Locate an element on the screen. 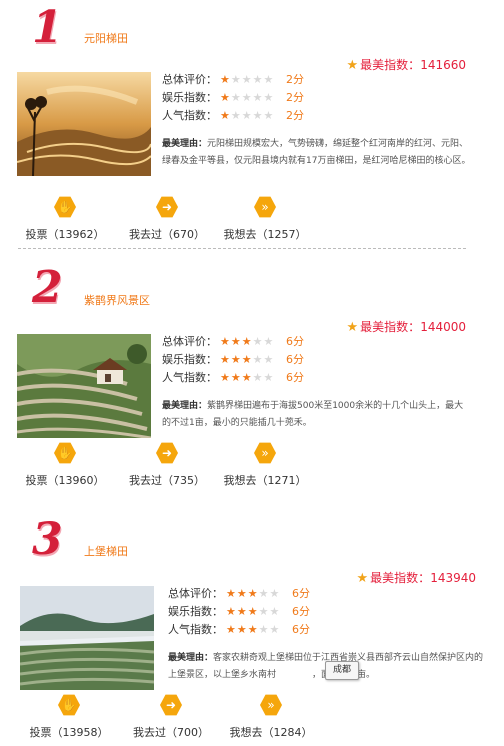 The image size is (504, 746). been-there-button: ➜ 我去过（670） is located at coordinates (167, 219).